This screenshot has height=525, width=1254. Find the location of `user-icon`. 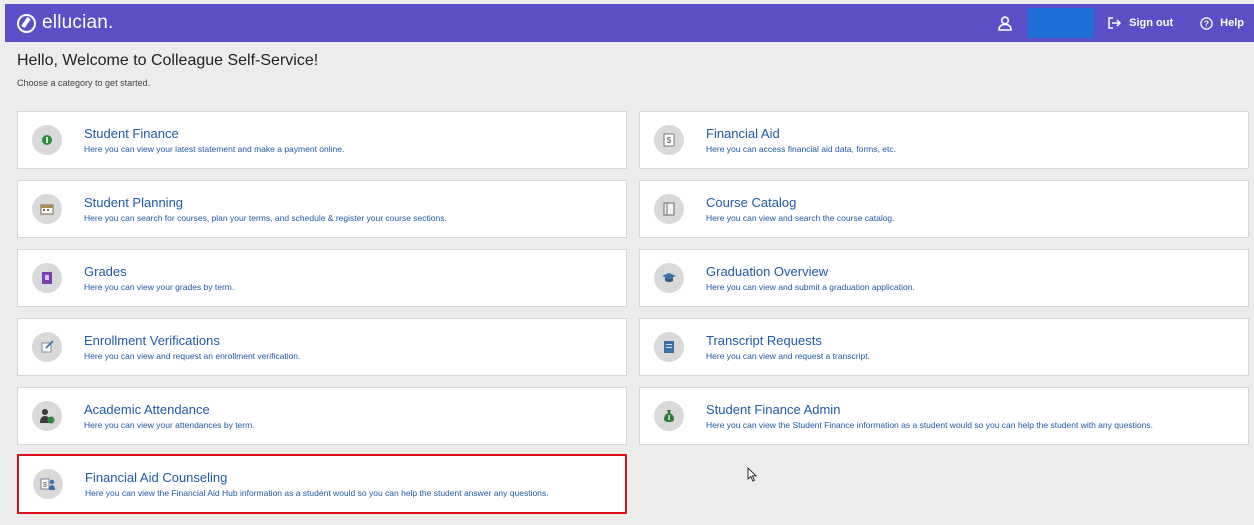

user-icon is located at coordinates (1005, 23).